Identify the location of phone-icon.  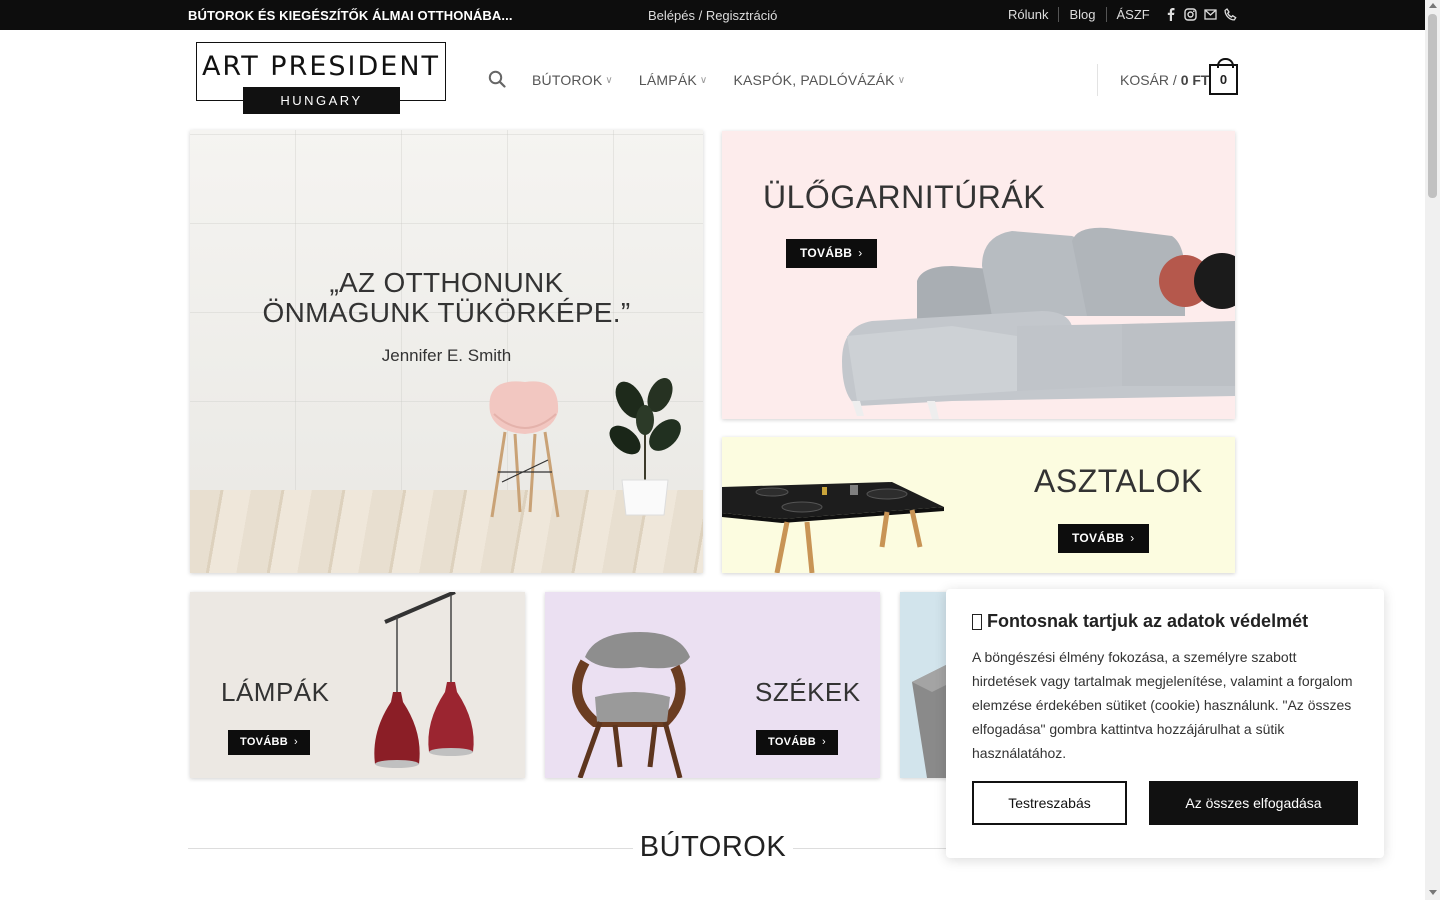
(1231, 15).